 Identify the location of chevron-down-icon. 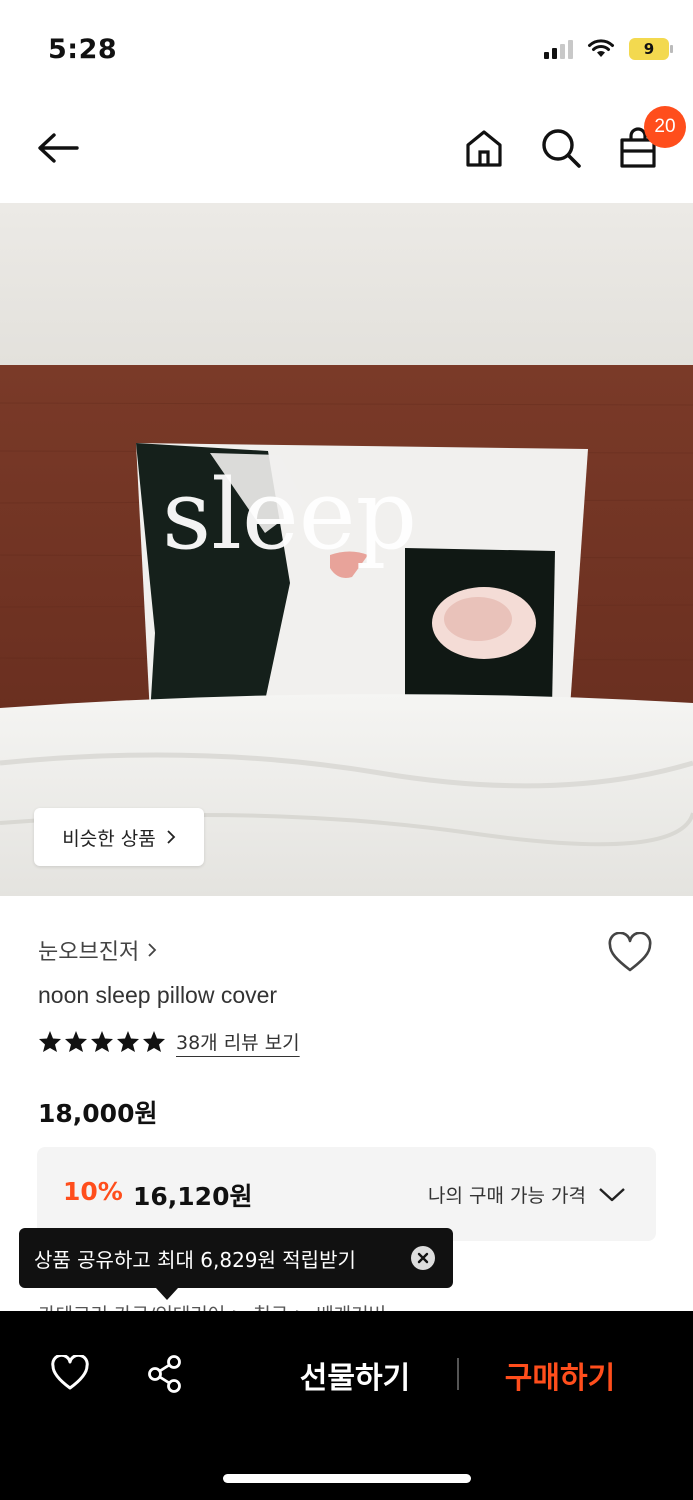
(612, 1194).